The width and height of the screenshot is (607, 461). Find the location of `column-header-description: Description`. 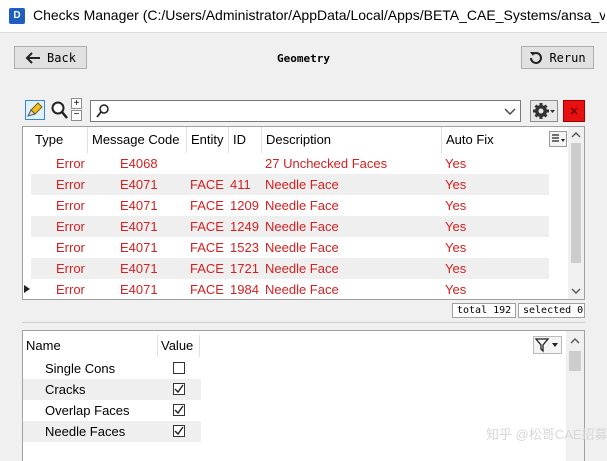

column-header-description: Description is located at coordinates (351, 140).